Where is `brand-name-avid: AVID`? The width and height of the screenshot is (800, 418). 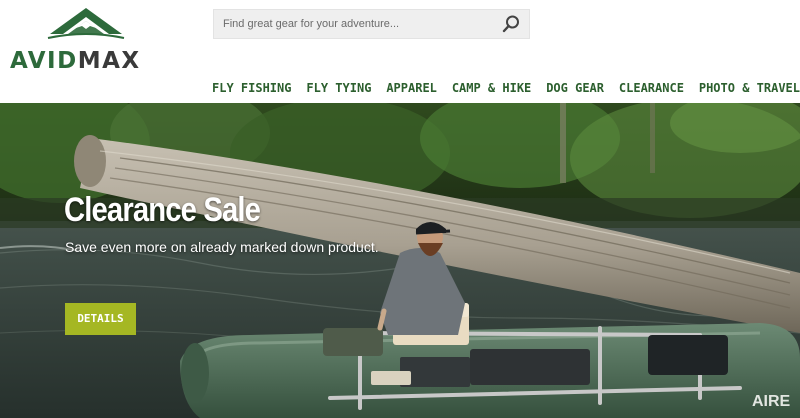 brand-name-avid: AVID is located at coordinates (44, 61).